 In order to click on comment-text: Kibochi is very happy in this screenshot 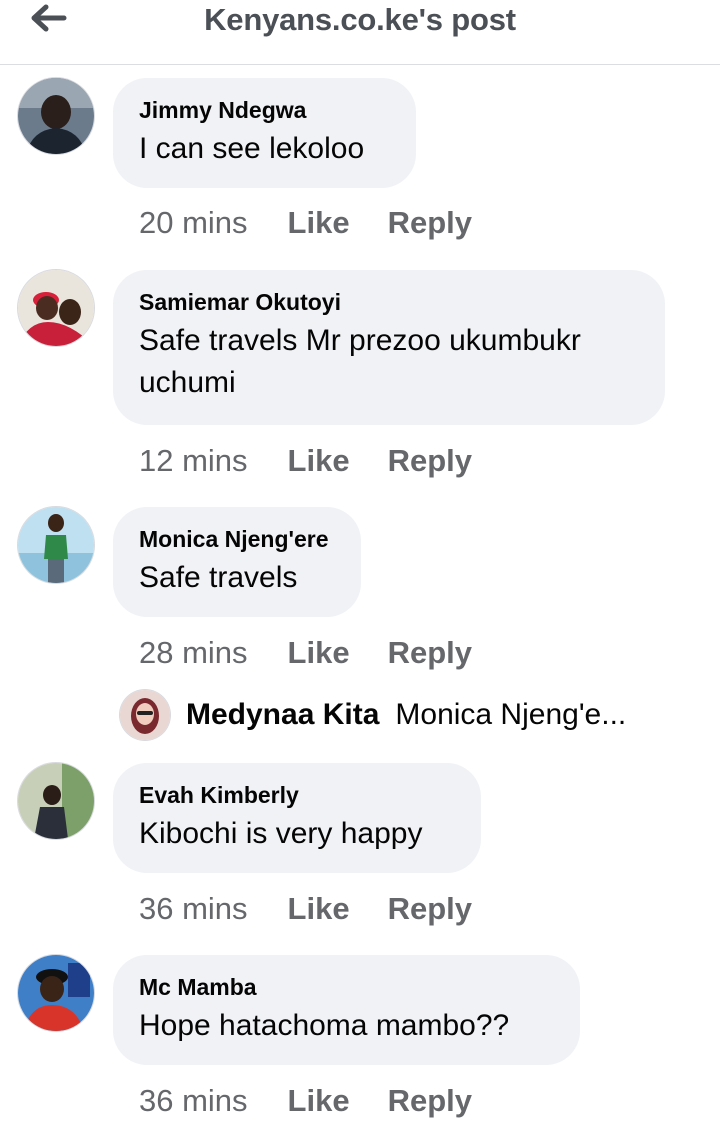, I will do `click(281, 833)`.